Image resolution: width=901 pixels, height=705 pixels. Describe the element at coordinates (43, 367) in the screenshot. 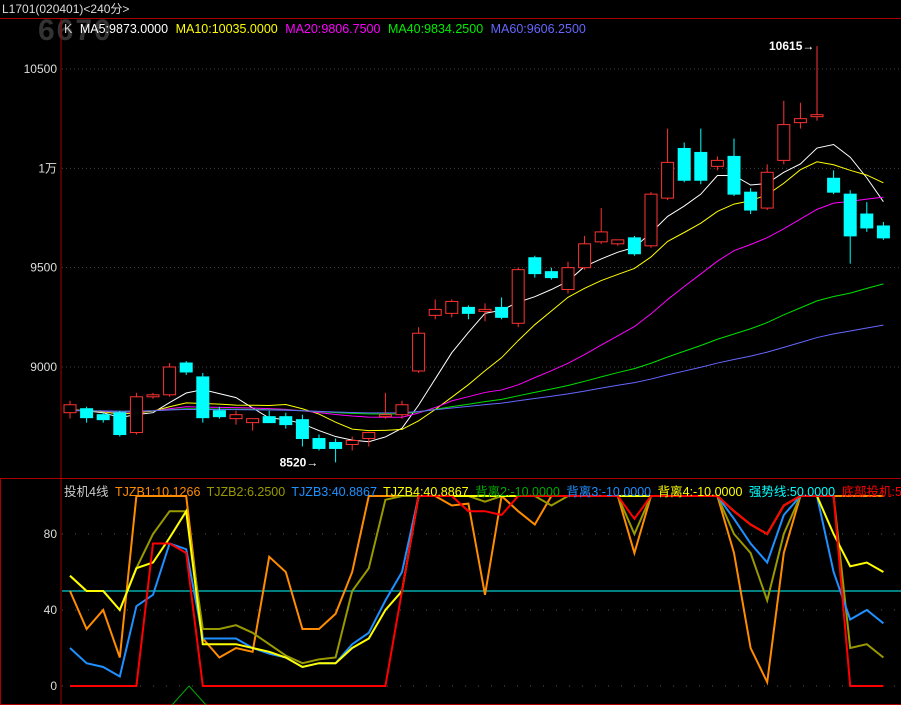

I see `price-tick-label: 9000` at that location.